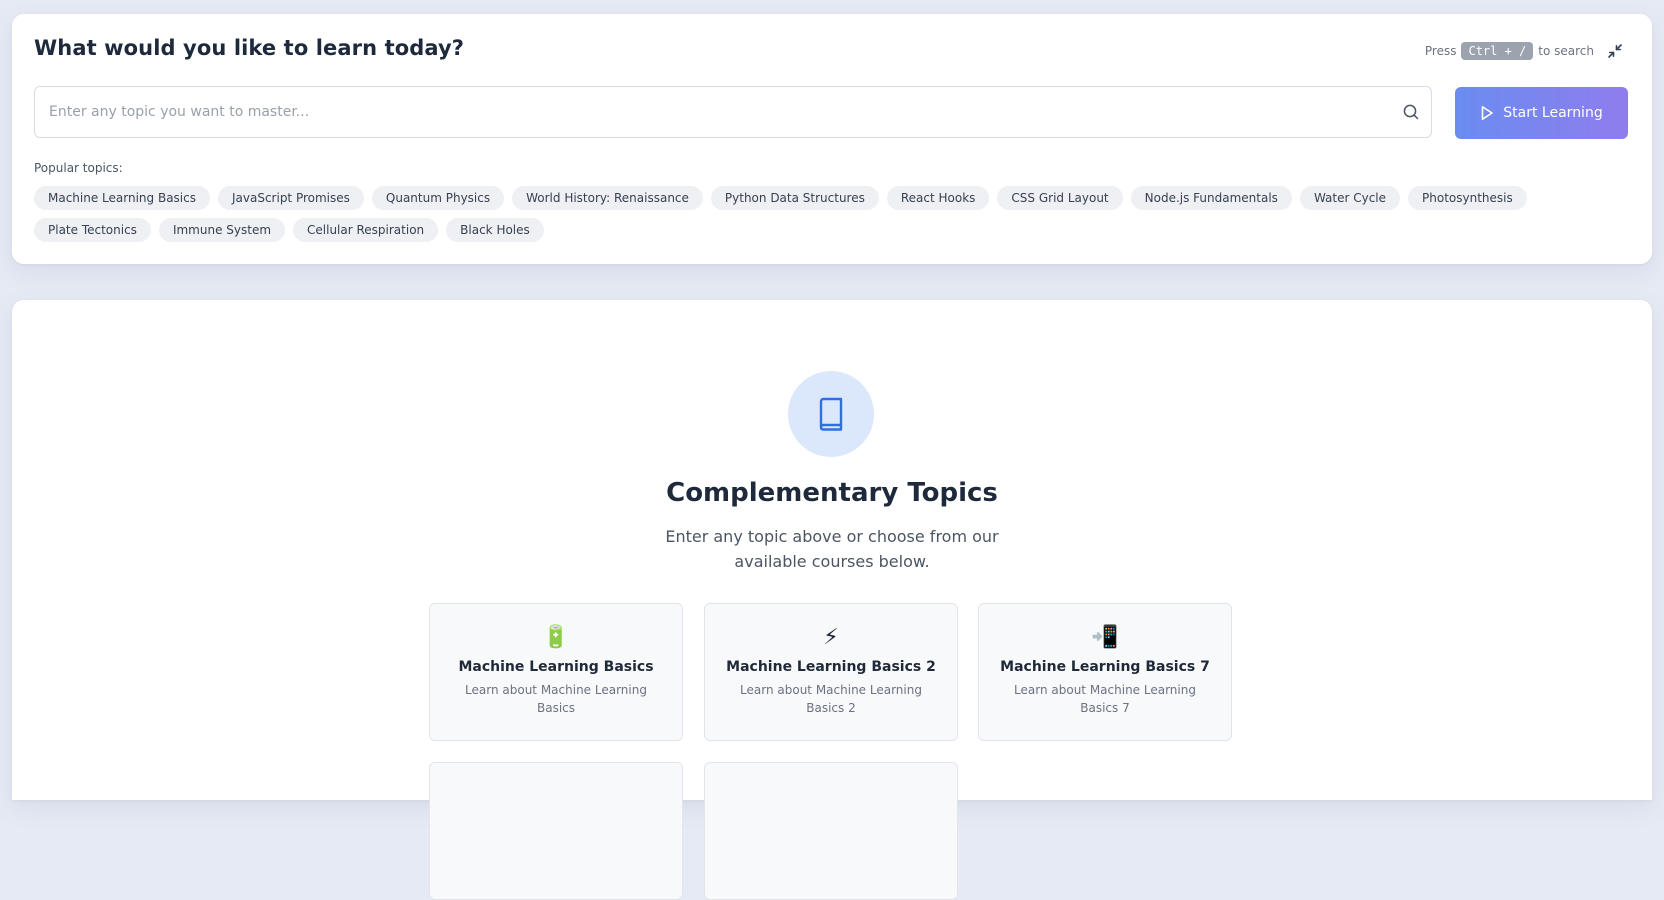 The width and height of the screenshot is (1664, 900). I want to click on topic-chip: Python Data Structures, so click(794, 198).